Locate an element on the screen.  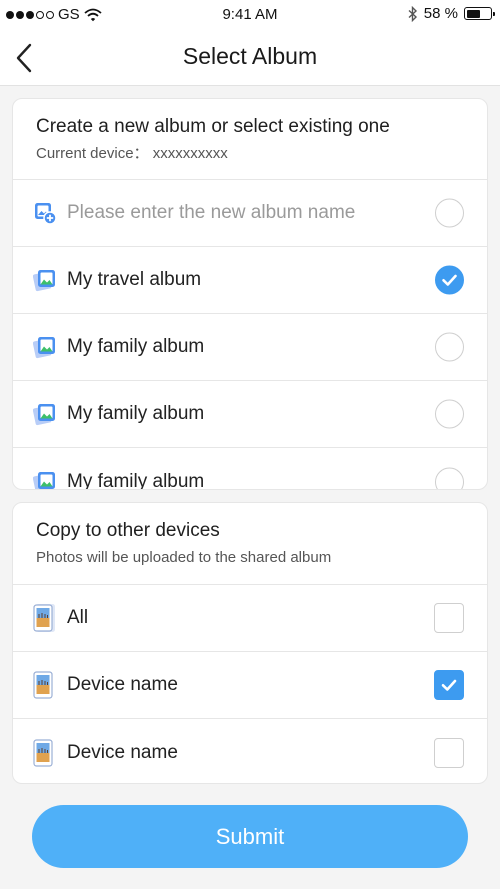
battery-icon is located at coordinates (479, 13).